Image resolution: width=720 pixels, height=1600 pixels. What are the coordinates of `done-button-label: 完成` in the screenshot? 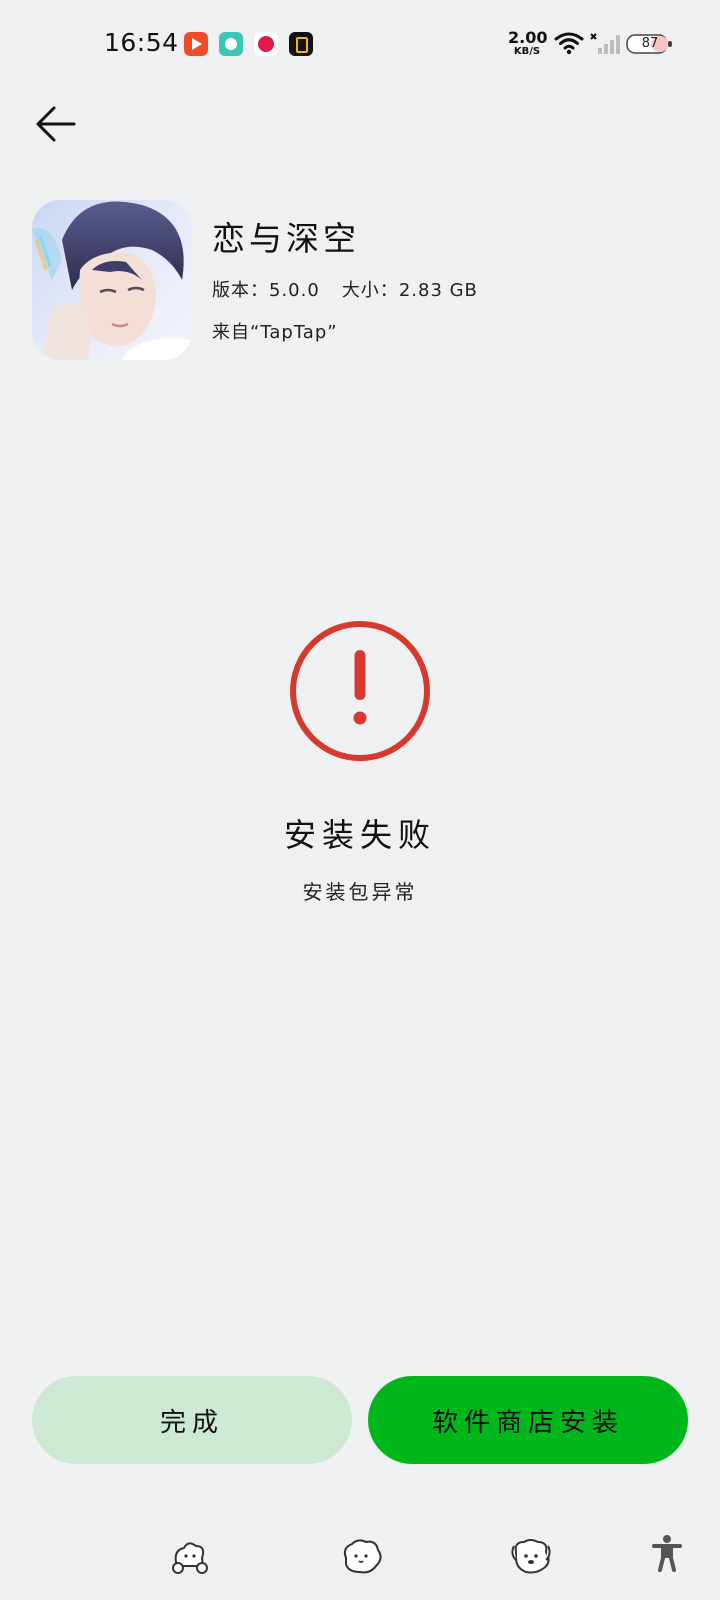 It's located at (191, 1422).